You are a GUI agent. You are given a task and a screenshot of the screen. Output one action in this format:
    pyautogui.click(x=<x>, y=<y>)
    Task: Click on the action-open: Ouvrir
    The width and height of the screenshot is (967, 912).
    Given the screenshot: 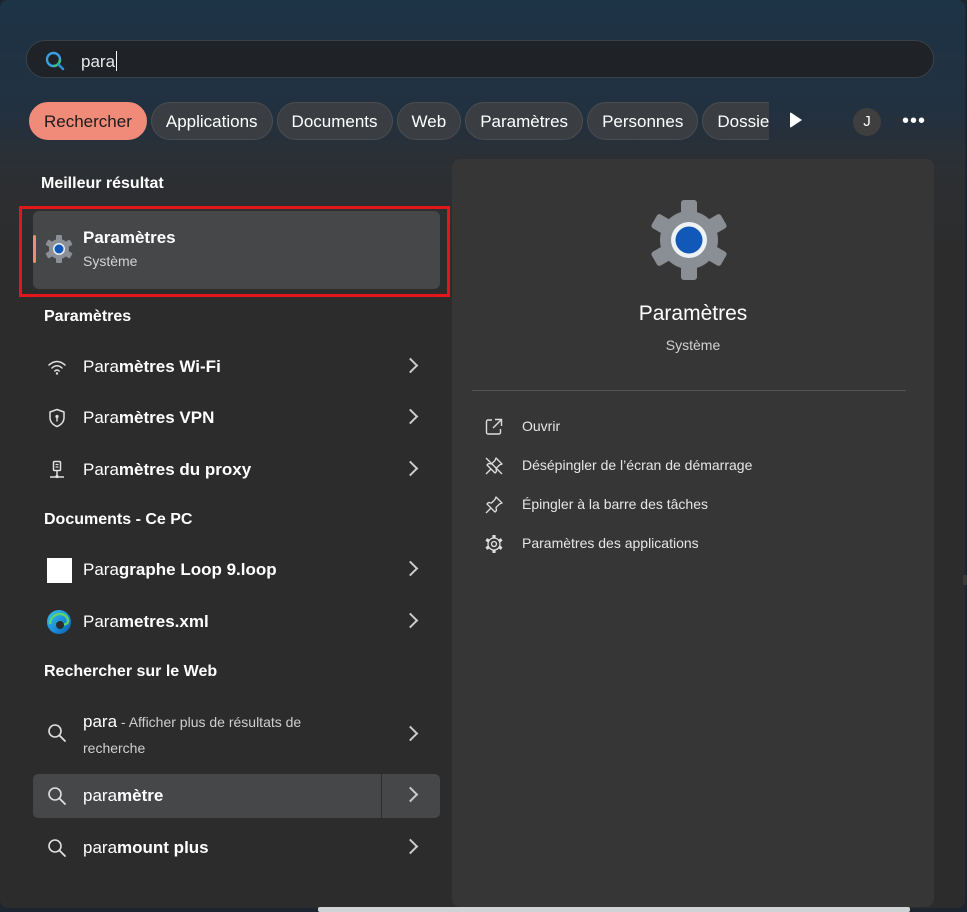 What is the action you would take?
    pyautogui.click(x=694, y=427)
    